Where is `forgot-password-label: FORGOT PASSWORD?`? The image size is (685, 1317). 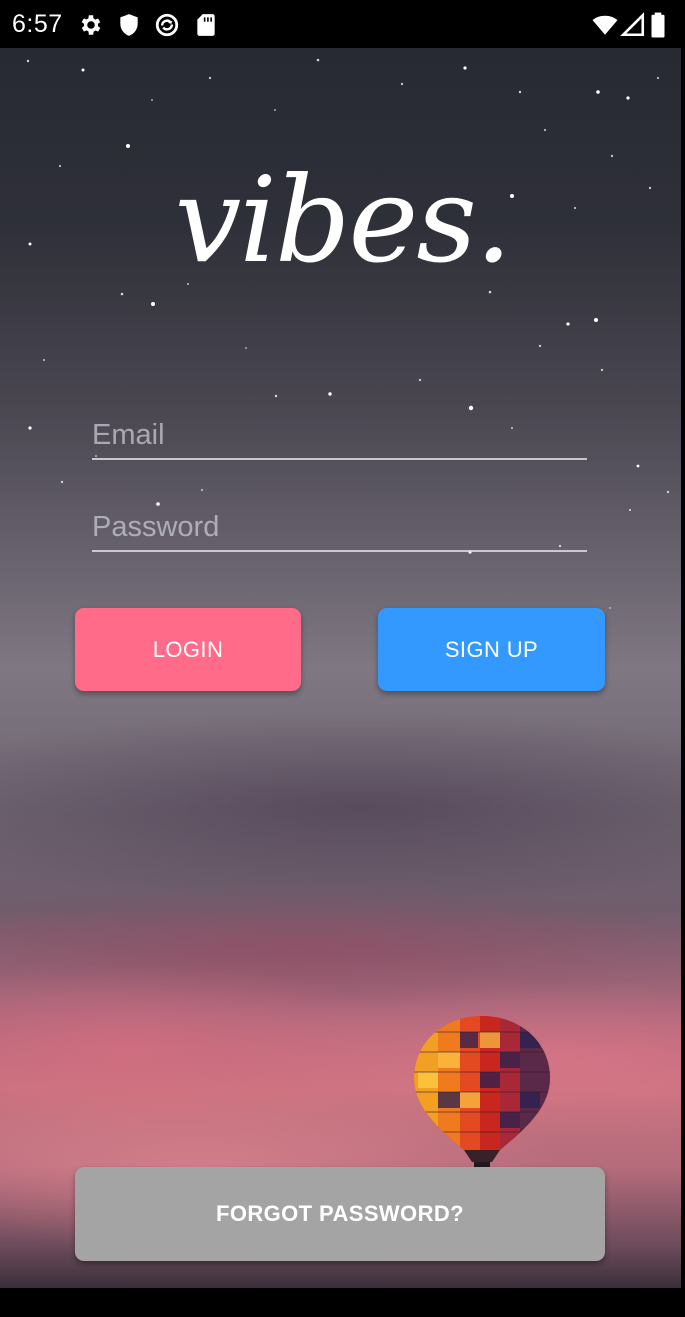
forgot-password-label: FORGOT PASSWORD? is located at coordinates (340, 1213).